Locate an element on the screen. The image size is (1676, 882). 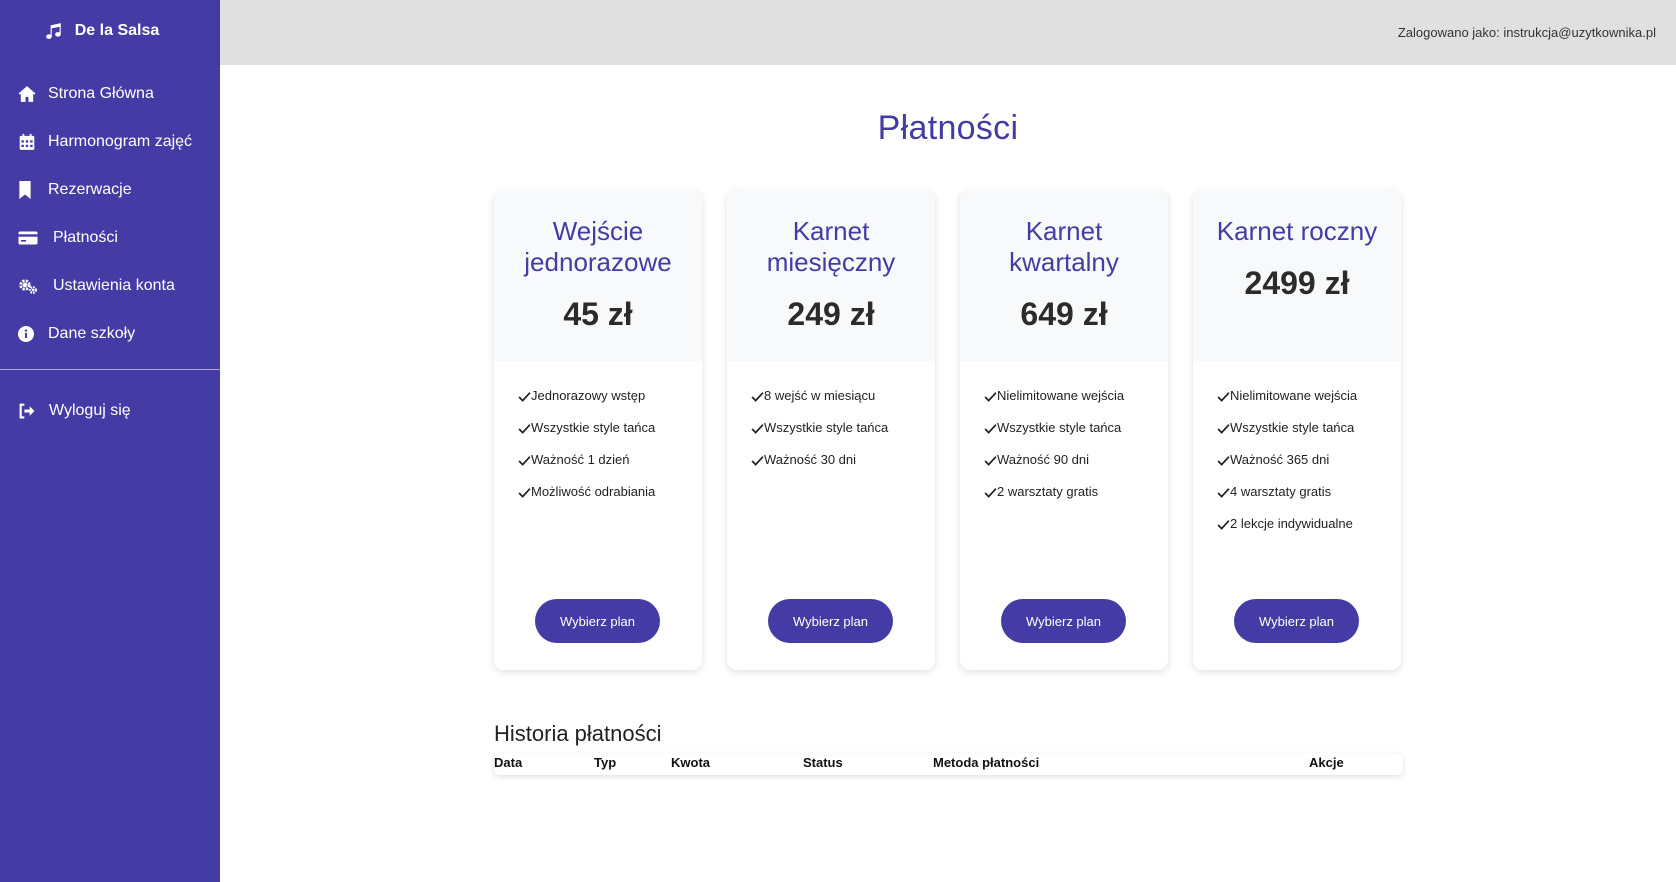
brand: De la Salsa is located at coordinates (110, 31).